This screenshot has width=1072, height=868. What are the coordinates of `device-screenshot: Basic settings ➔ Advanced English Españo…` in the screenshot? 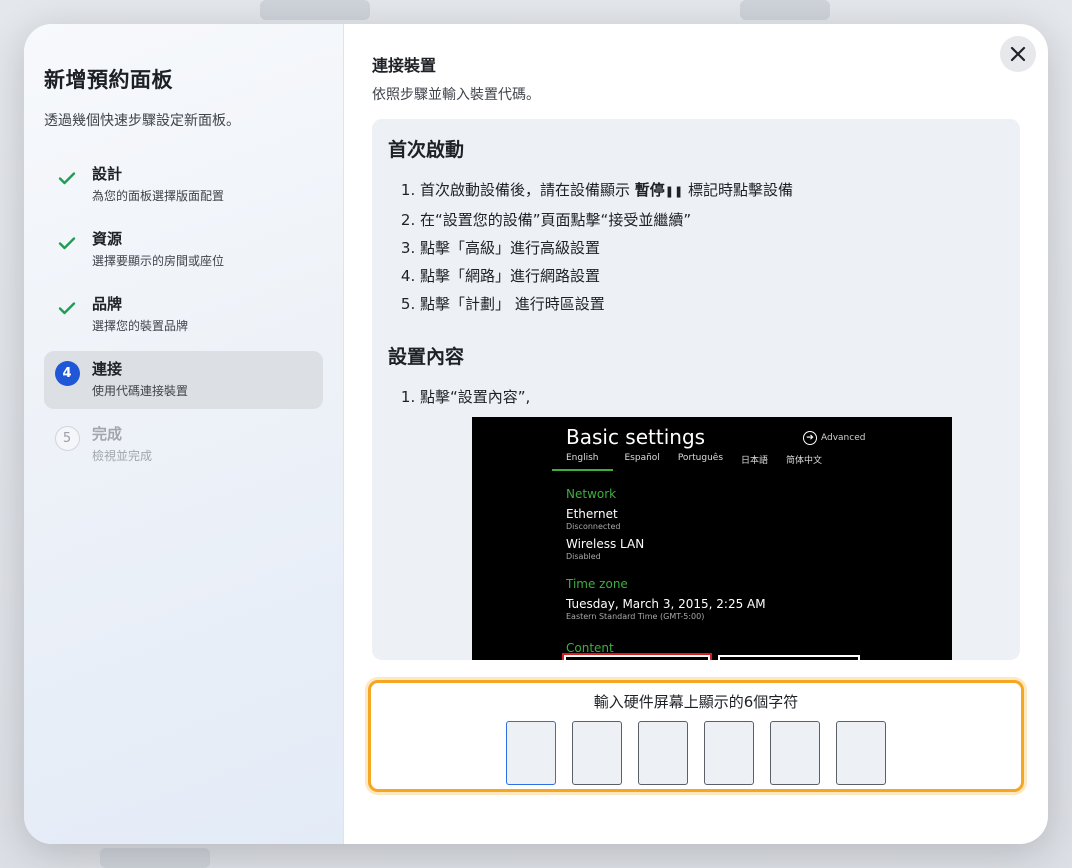 It's located at (712, 538).